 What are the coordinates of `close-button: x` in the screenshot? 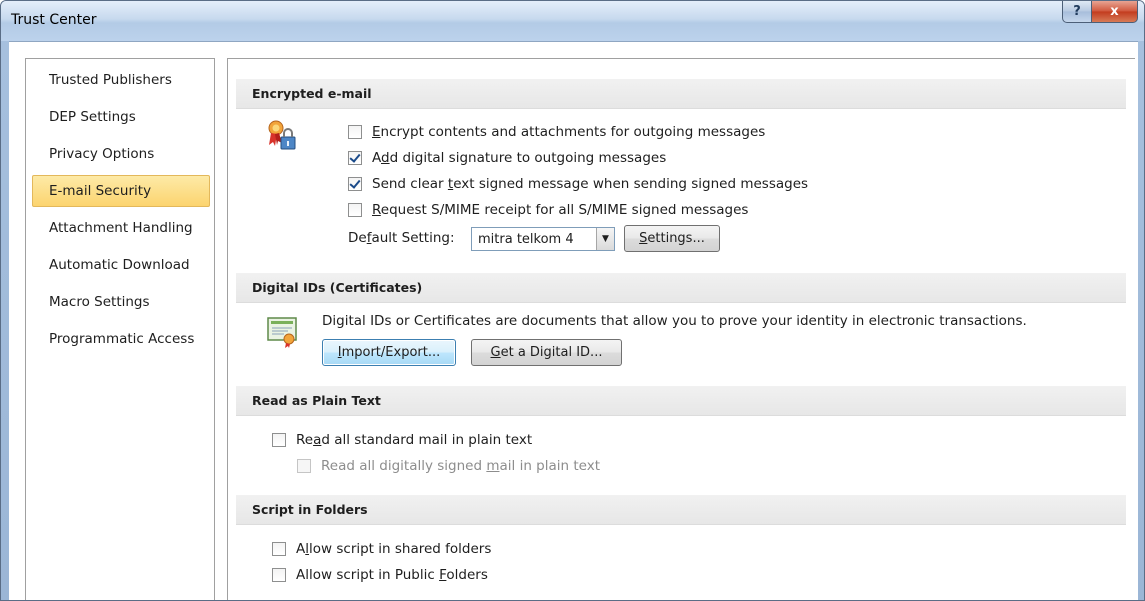 It's located at (1115, 12).